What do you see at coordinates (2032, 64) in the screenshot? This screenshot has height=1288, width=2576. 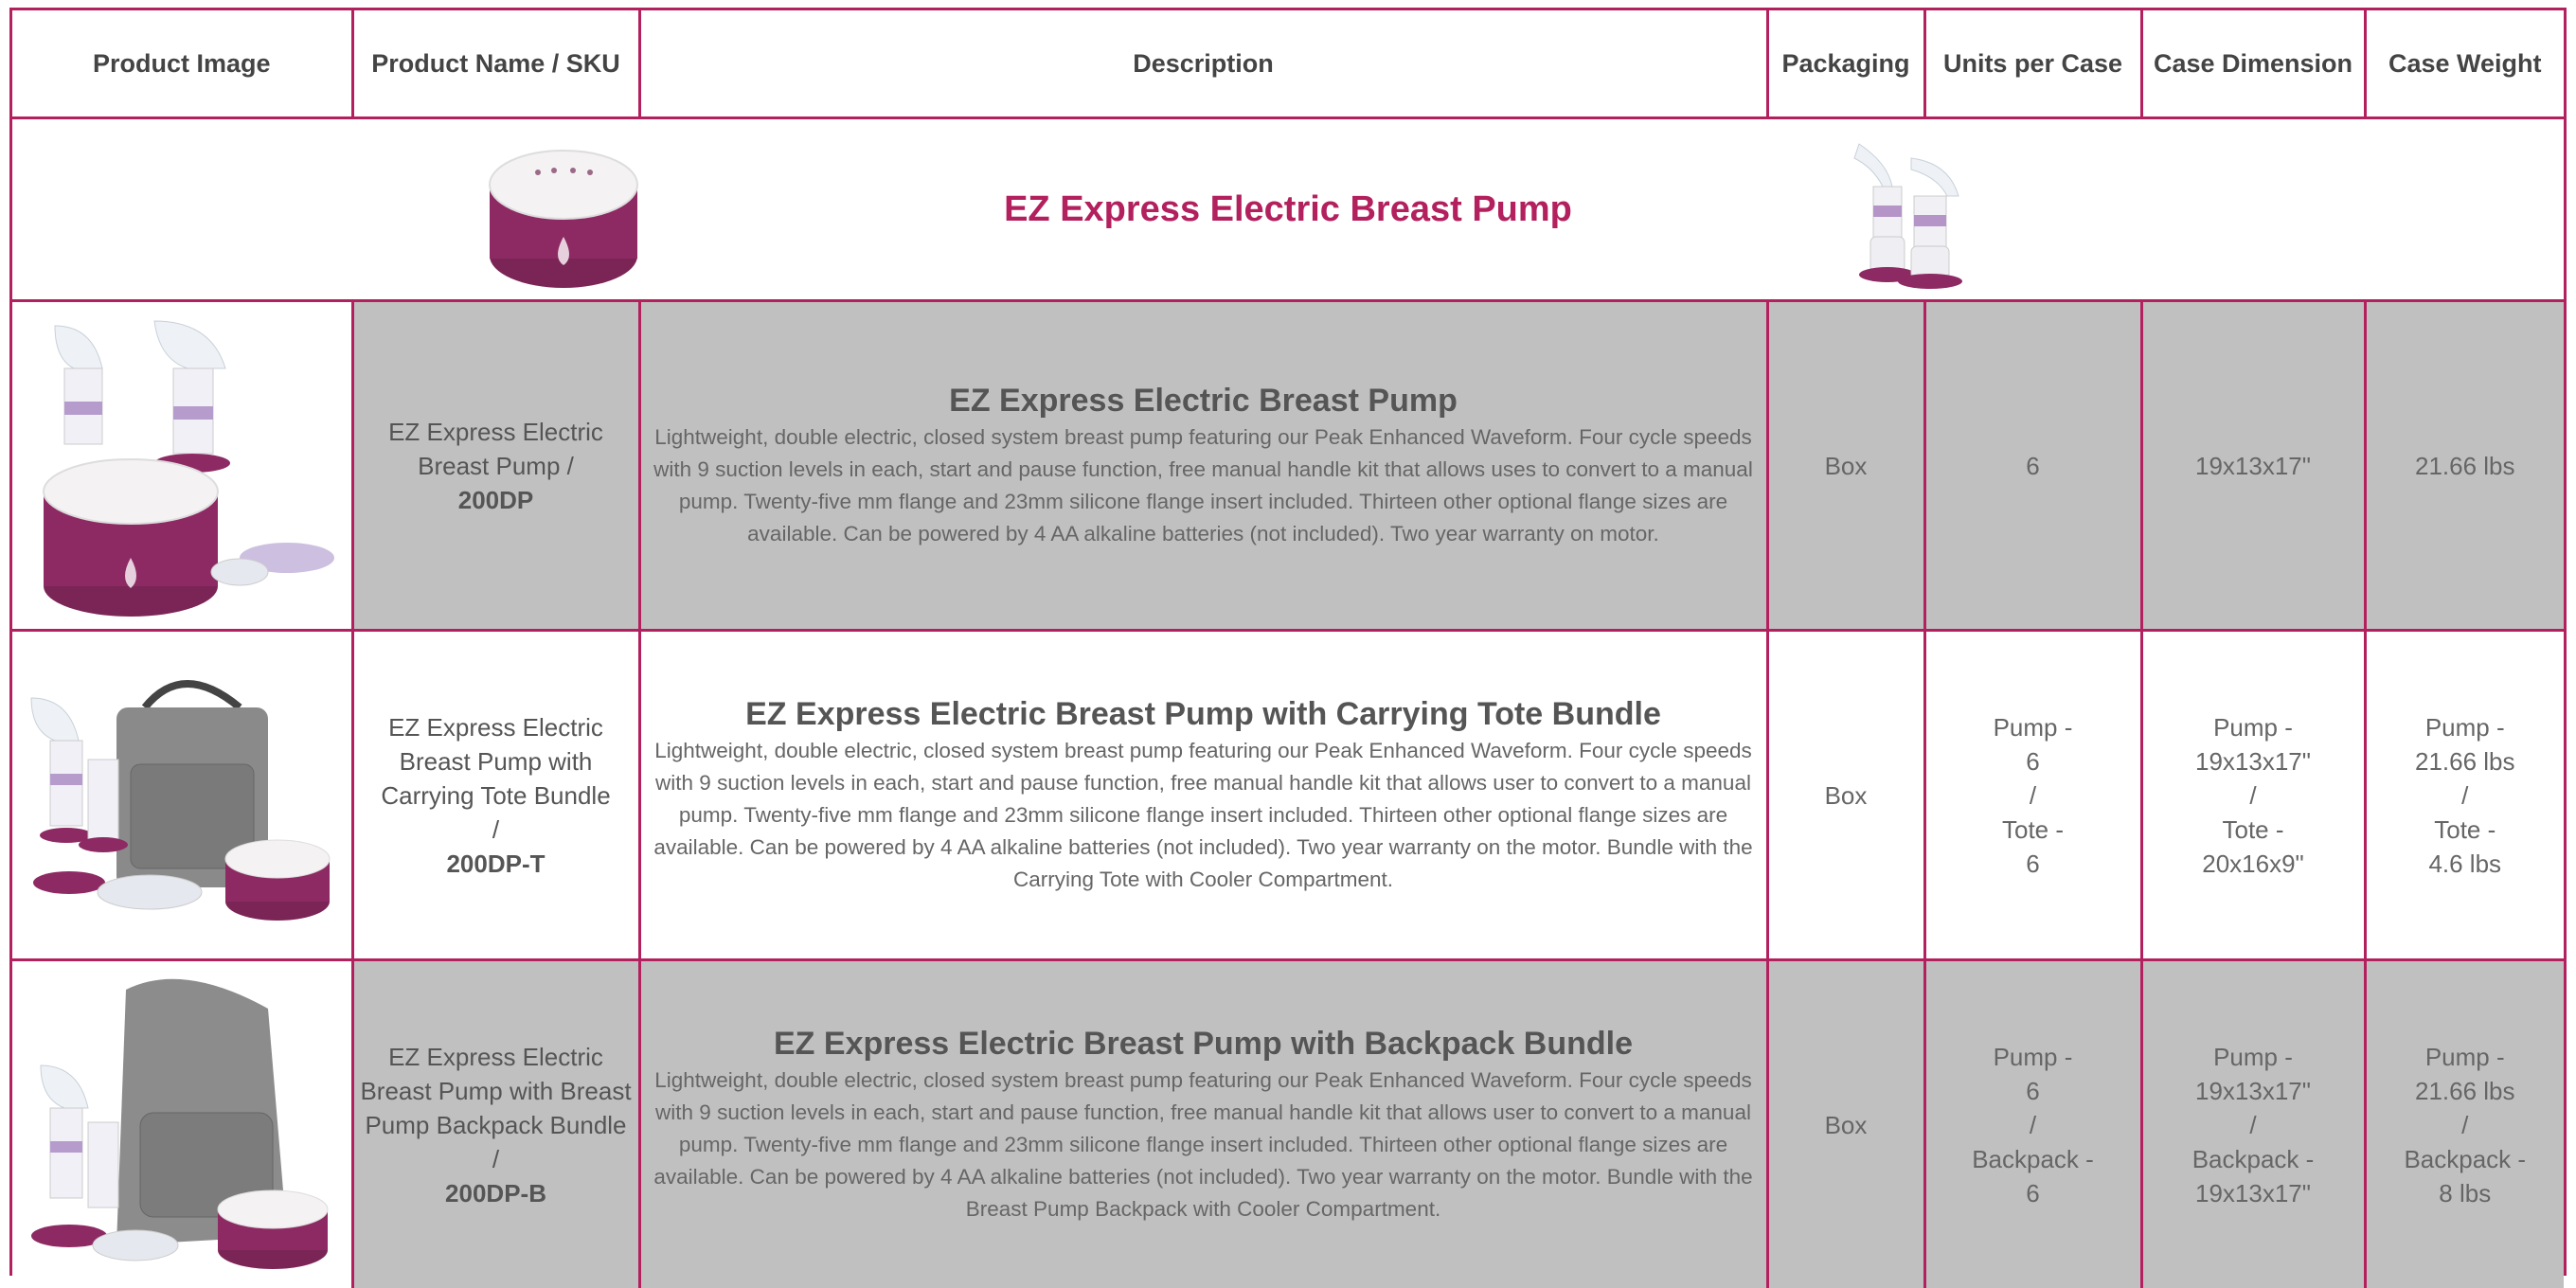 I see `header-units-per-case: Units per Case` at bounding box center [2032, 64].